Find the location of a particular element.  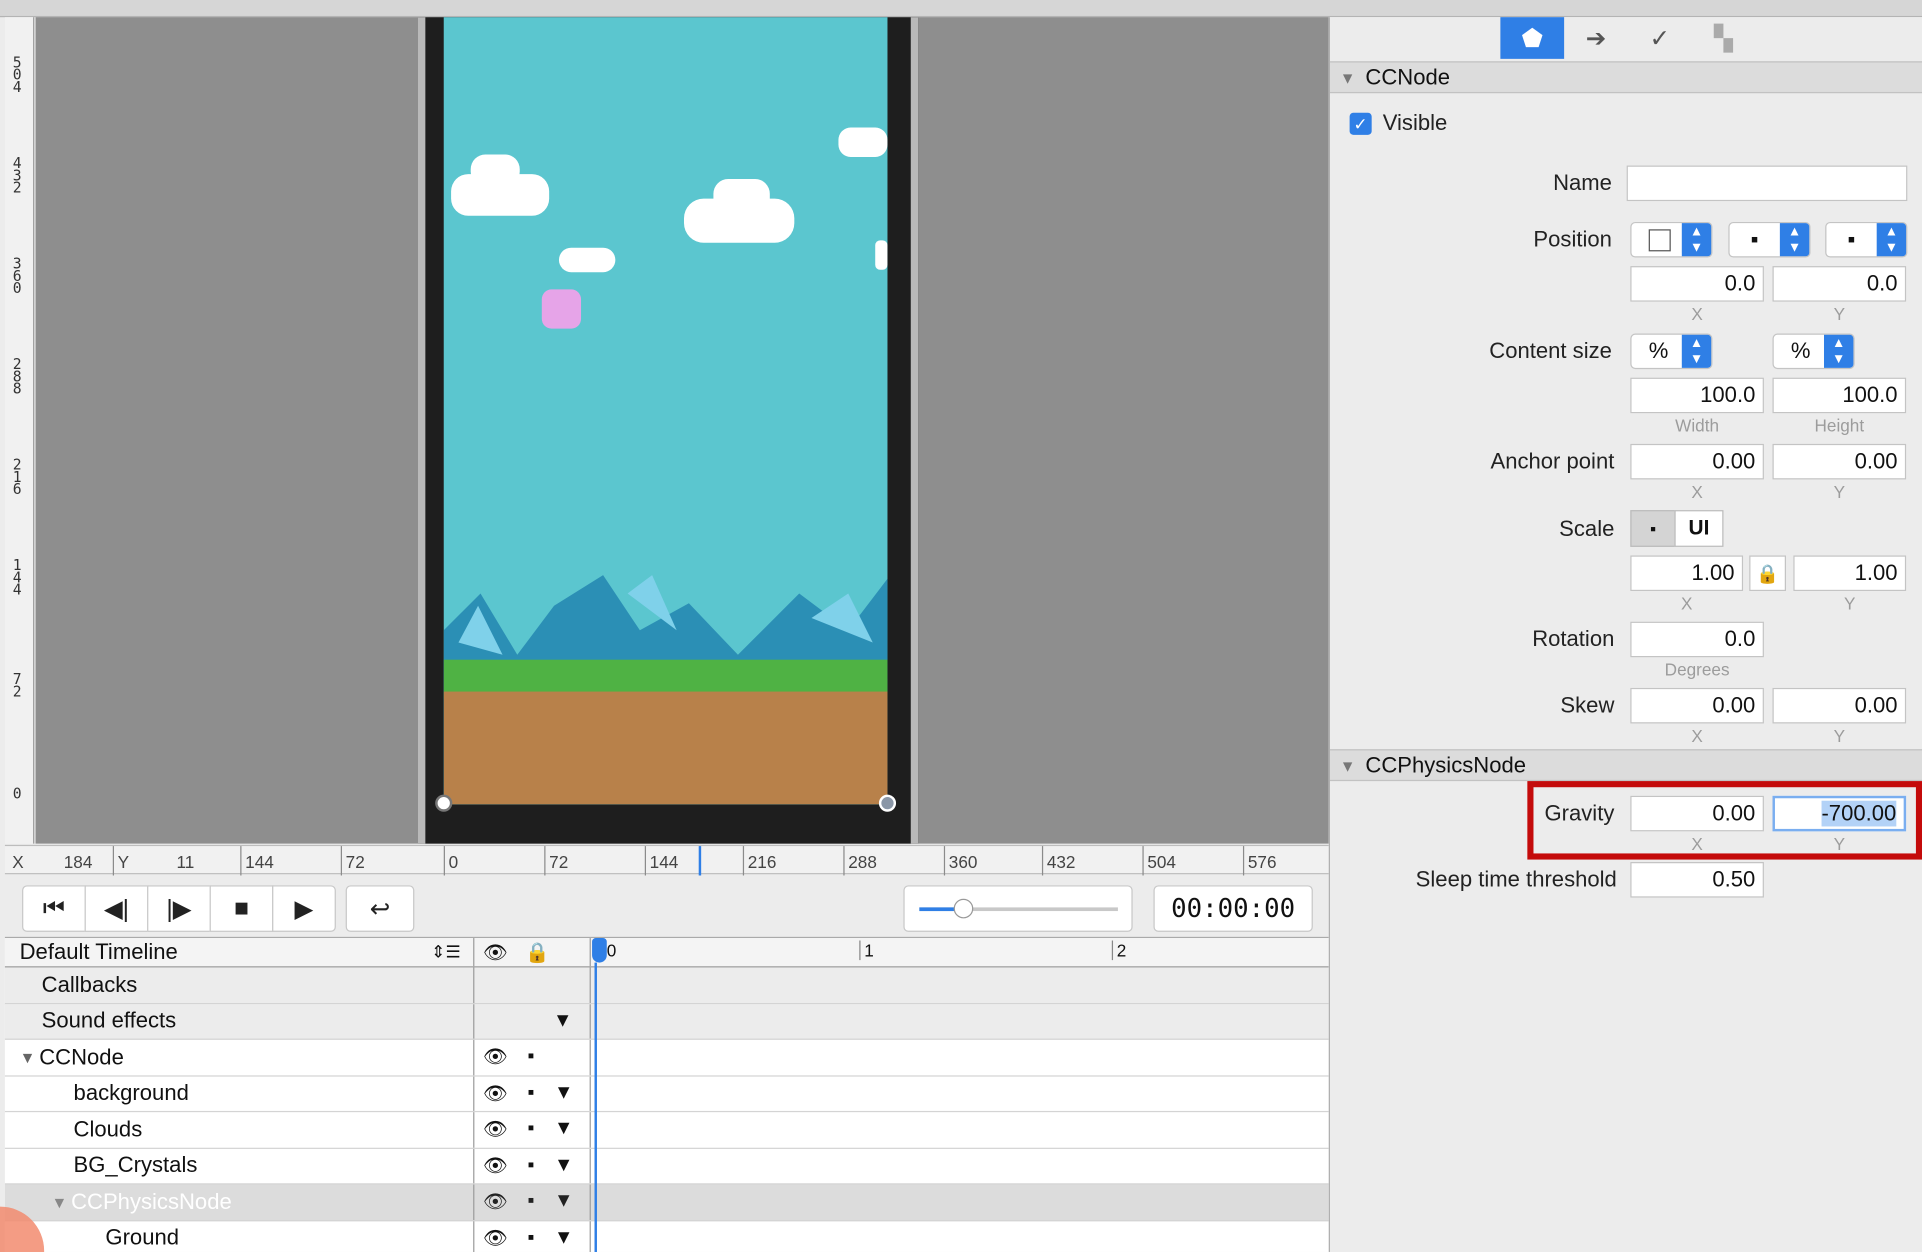

stop-icon: ■ is located at coordinates (241, 908).